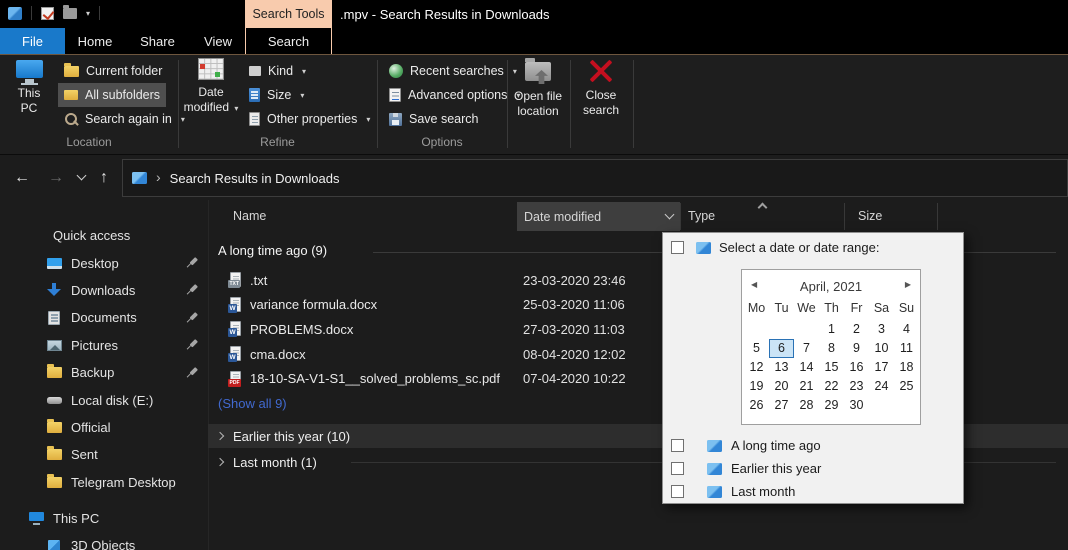 This screenshot has width=1068, height=550. Describe the element at coordinates (104, 290) in the screenshot. I see `sidebar-item: Downloads` at that location.